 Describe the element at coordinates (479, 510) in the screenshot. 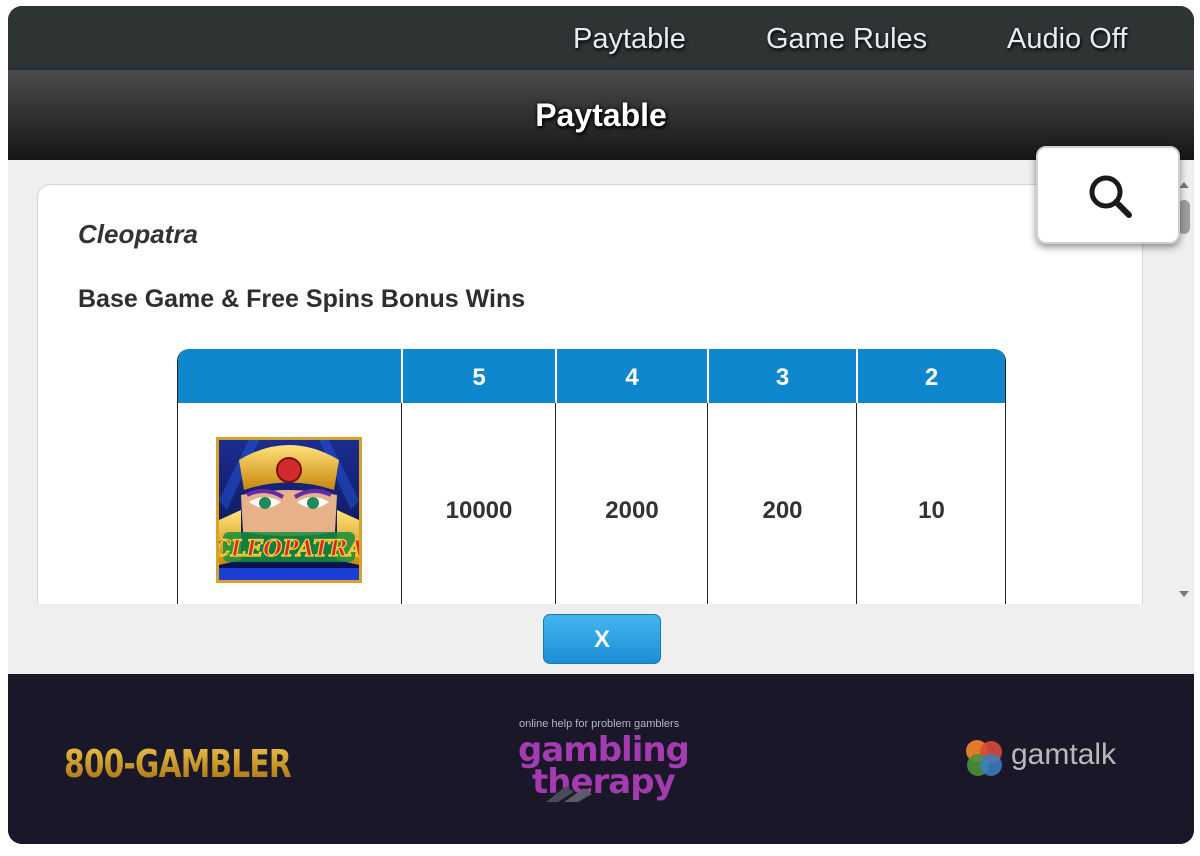

I see `payout-5: 10000` at that location.